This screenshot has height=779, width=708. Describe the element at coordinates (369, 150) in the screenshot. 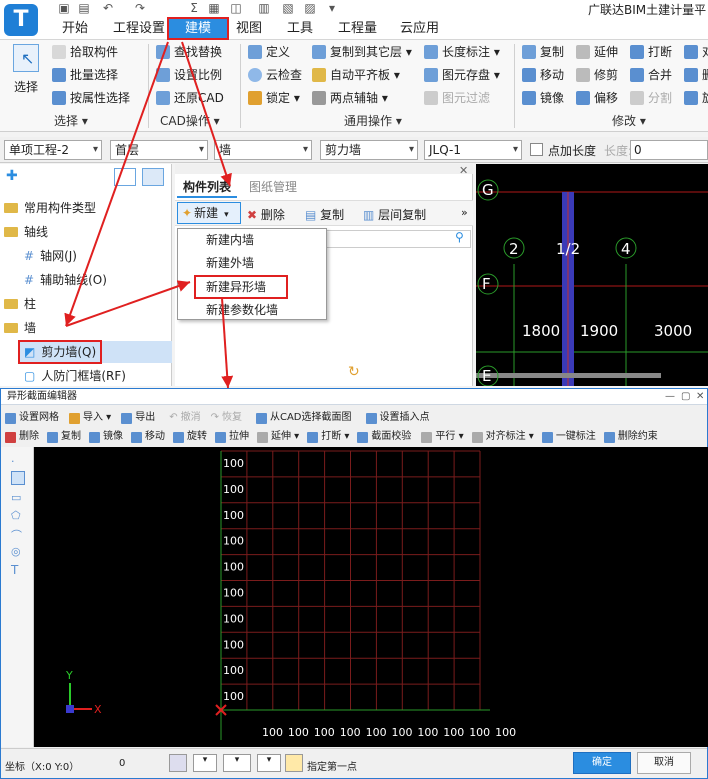

I see `type-select: 剪力墙` at that location.